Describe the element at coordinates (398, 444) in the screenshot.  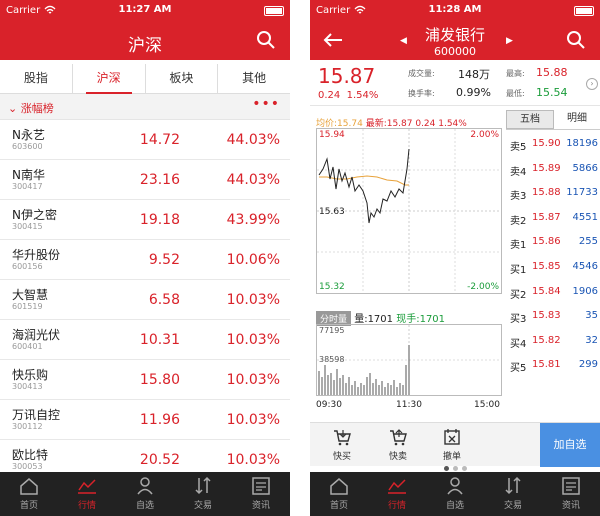
I see `quick-sell-button: 快卖` at that location.